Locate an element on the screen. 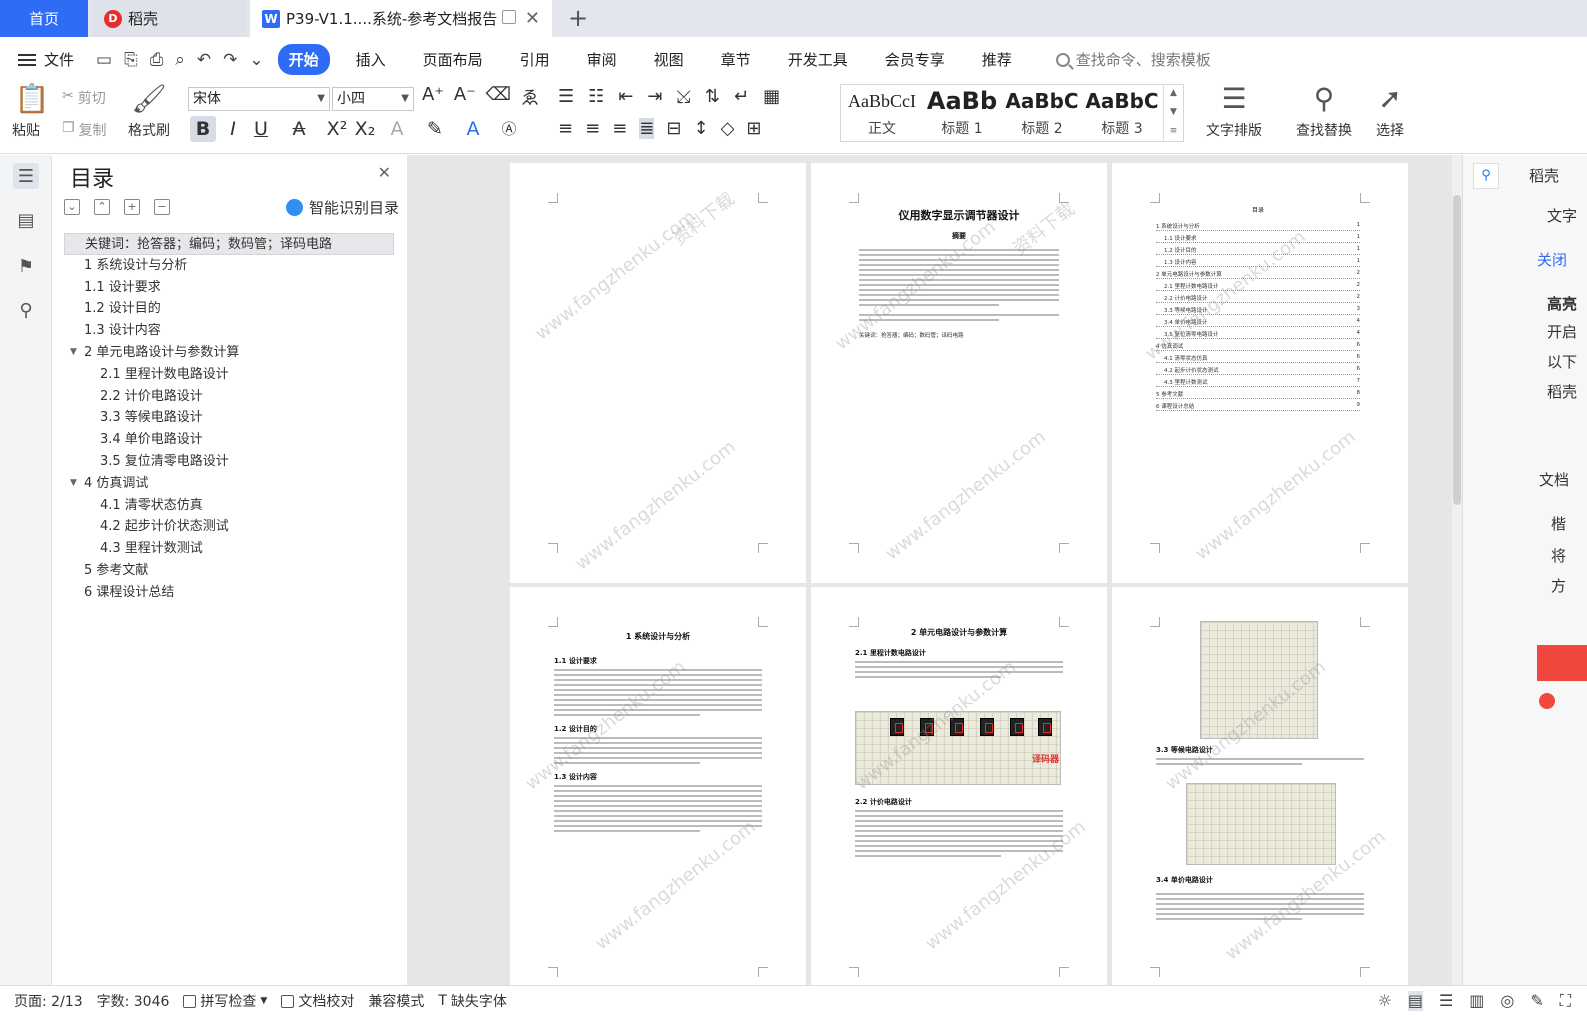  chevron-up-icon: ▲ is located at coordinates (1173, 93).